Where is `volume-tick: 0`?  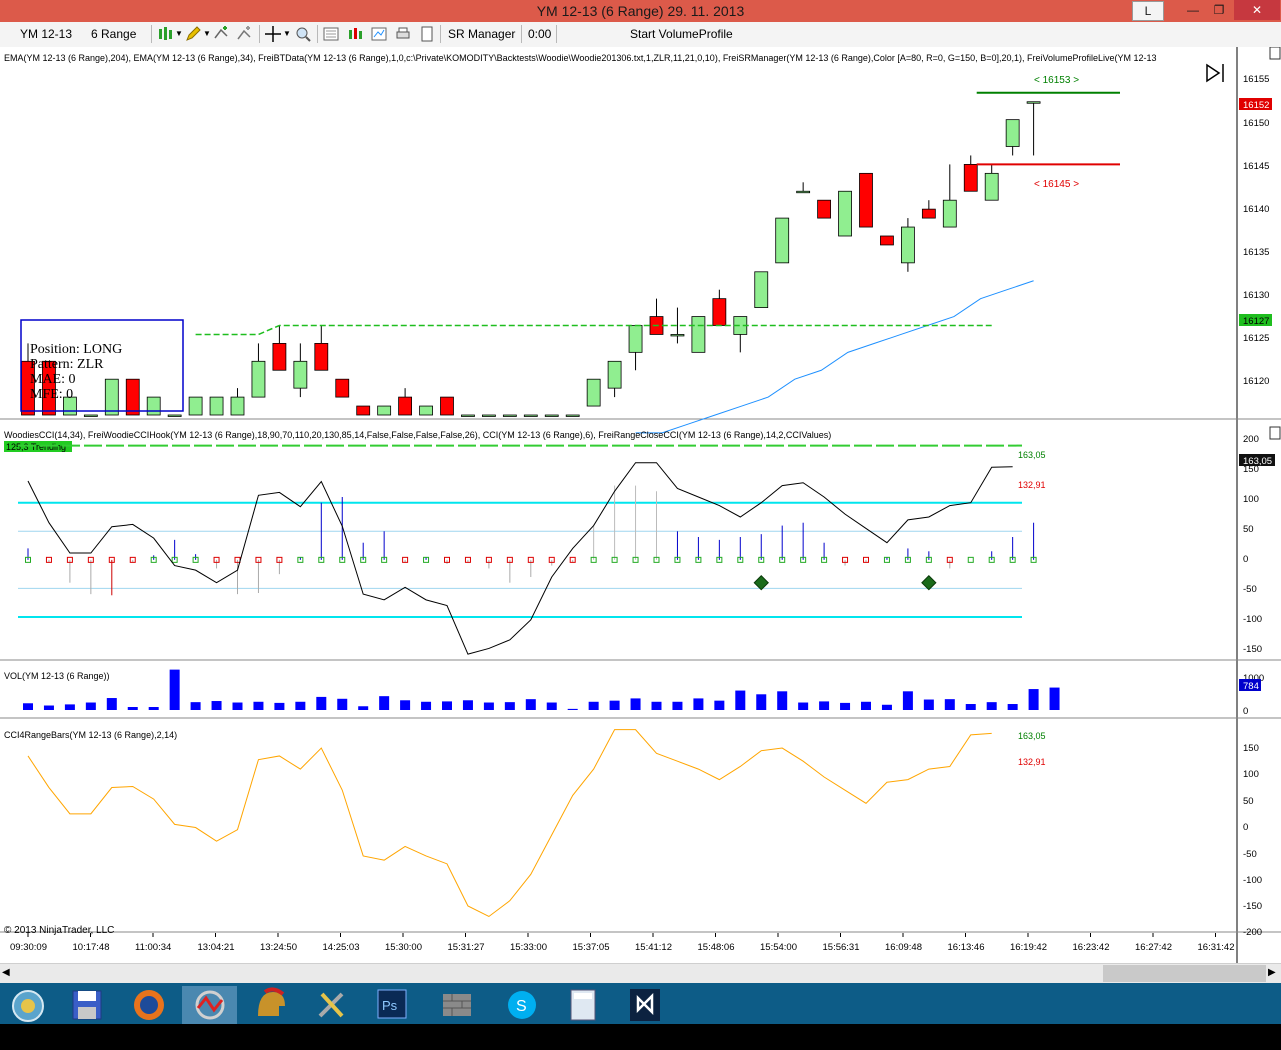
volume-tick: 0 is located at coordinates (1245, 711).